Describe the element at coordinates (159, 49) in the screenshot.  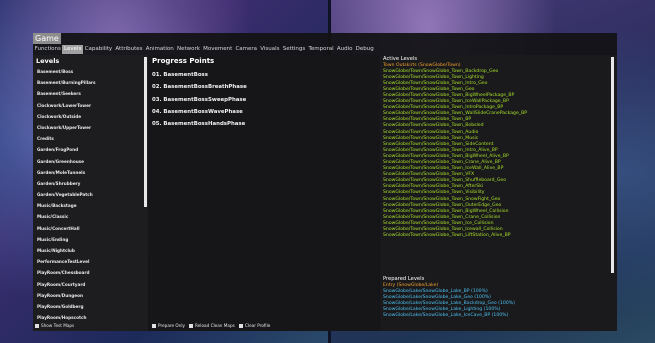
I see `menu-item-animation: Animation` at that location.